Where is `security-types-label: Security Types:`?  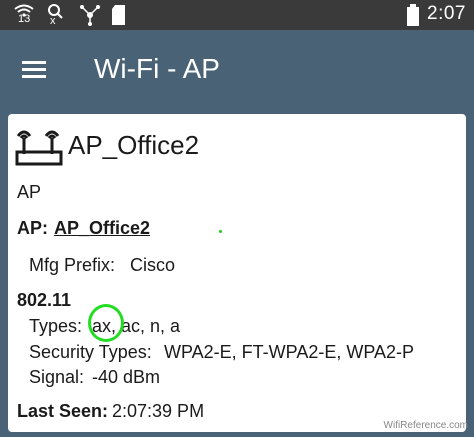 security-types-label: Security Types: is located at coordinates (90, 352).